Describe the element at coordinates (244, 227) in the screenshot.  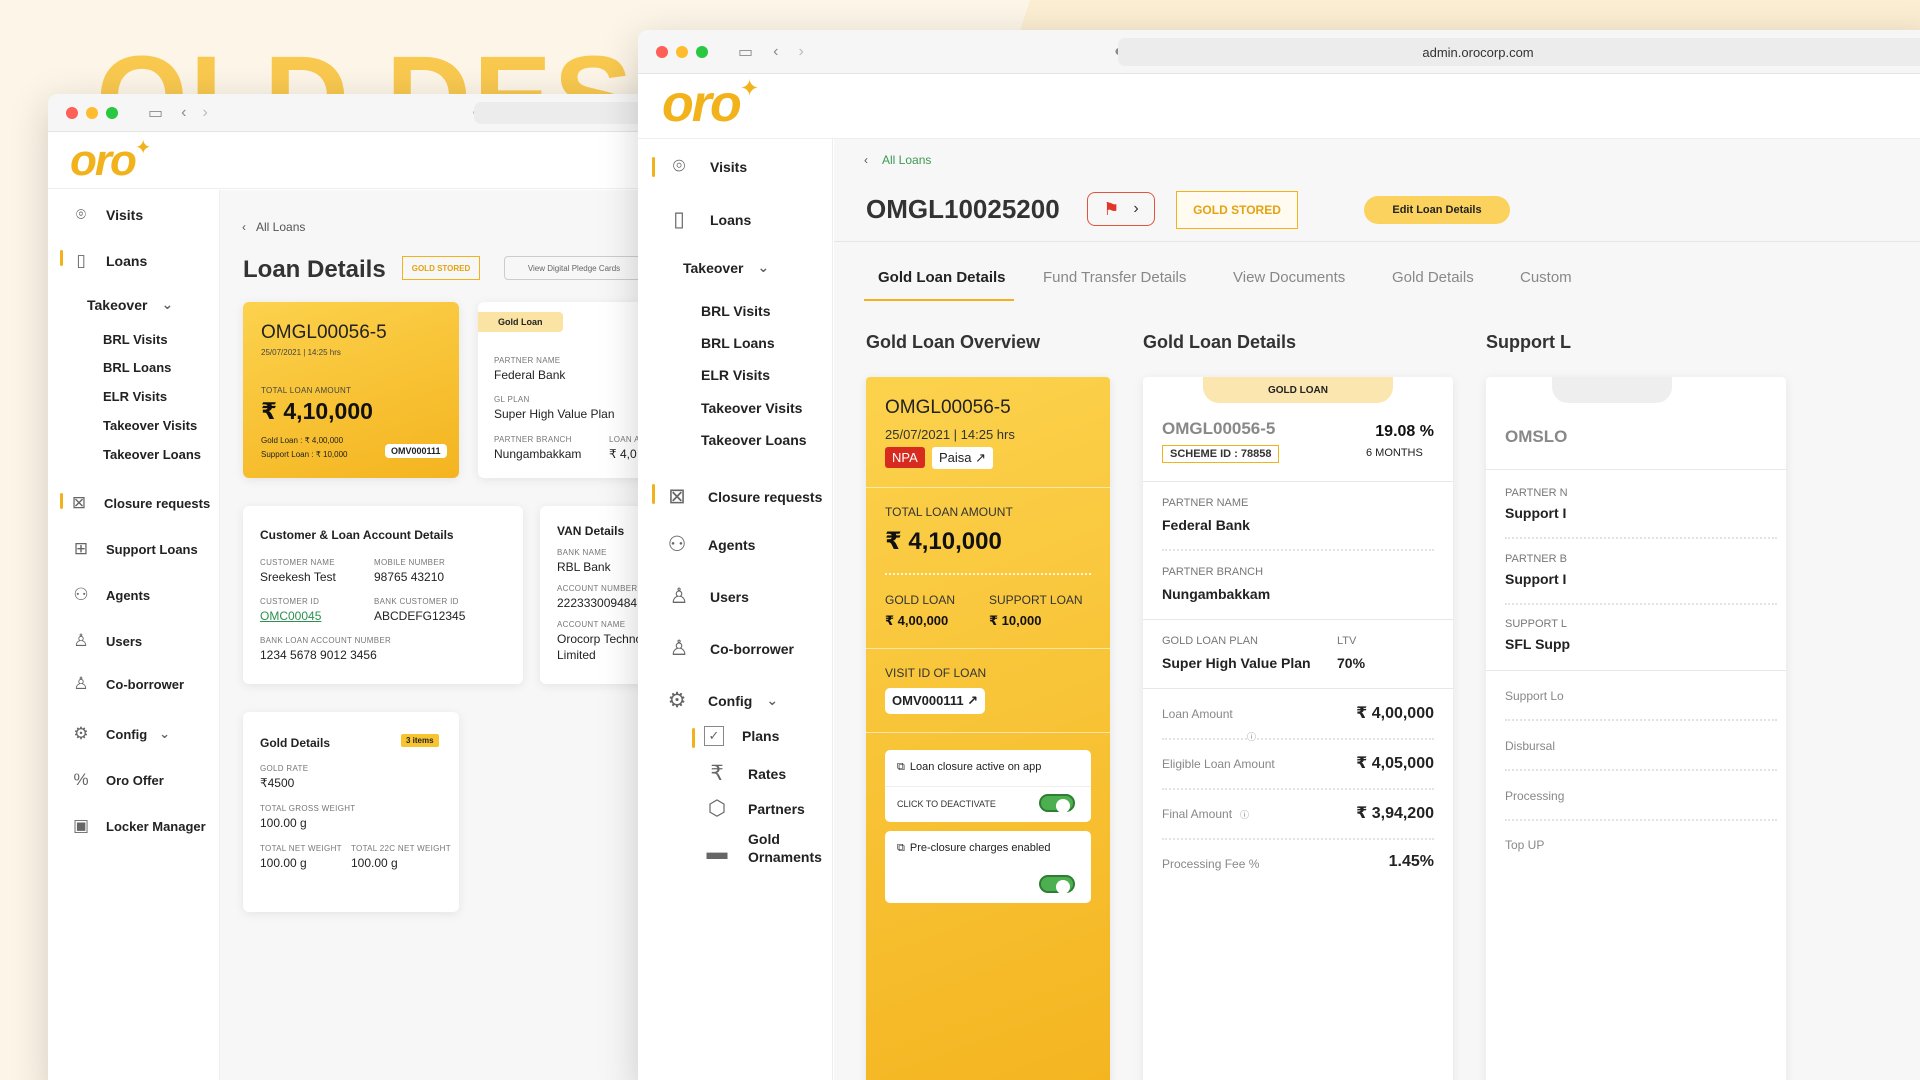
I see `chevron-left-icon: ‹` at that location.